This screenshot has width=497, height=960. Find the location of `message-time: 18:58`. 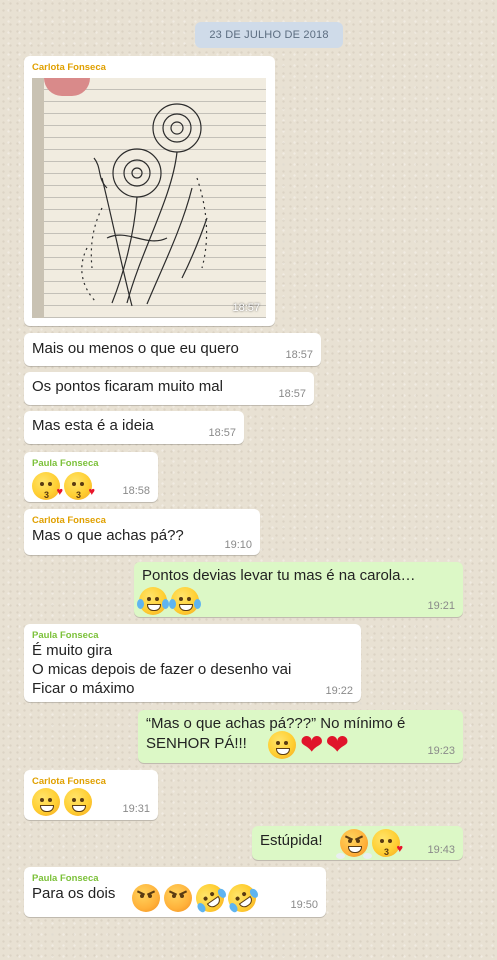

message-time: 18:58 is located at coordinates (136, 491).